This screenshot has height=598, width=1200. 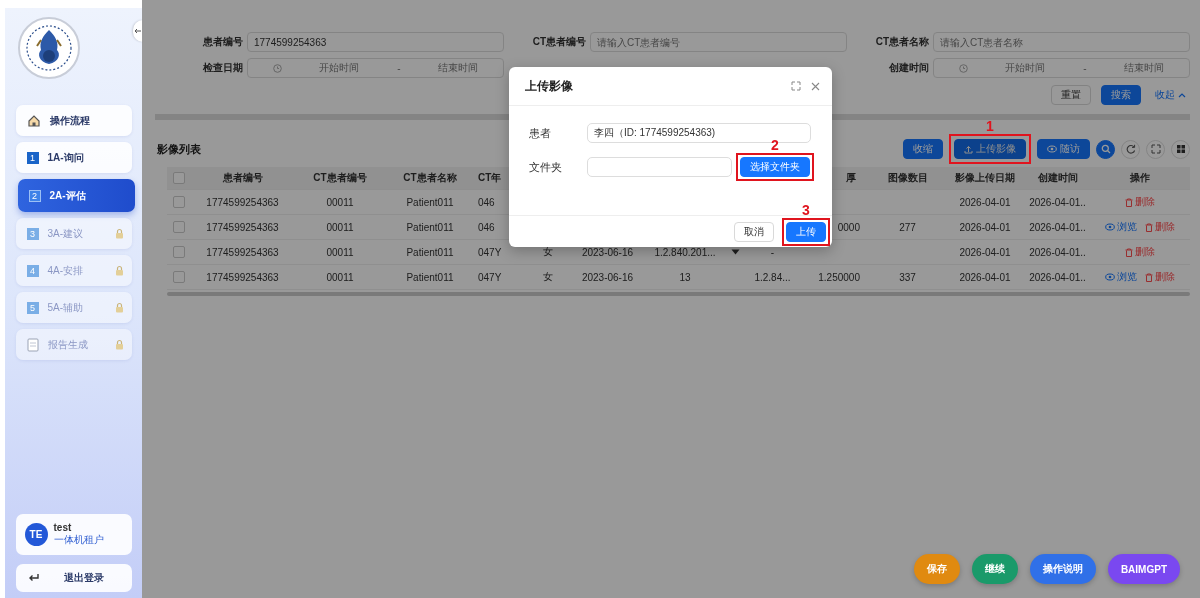 I want to click on step-badge: 2, so click(x=34, y=195).